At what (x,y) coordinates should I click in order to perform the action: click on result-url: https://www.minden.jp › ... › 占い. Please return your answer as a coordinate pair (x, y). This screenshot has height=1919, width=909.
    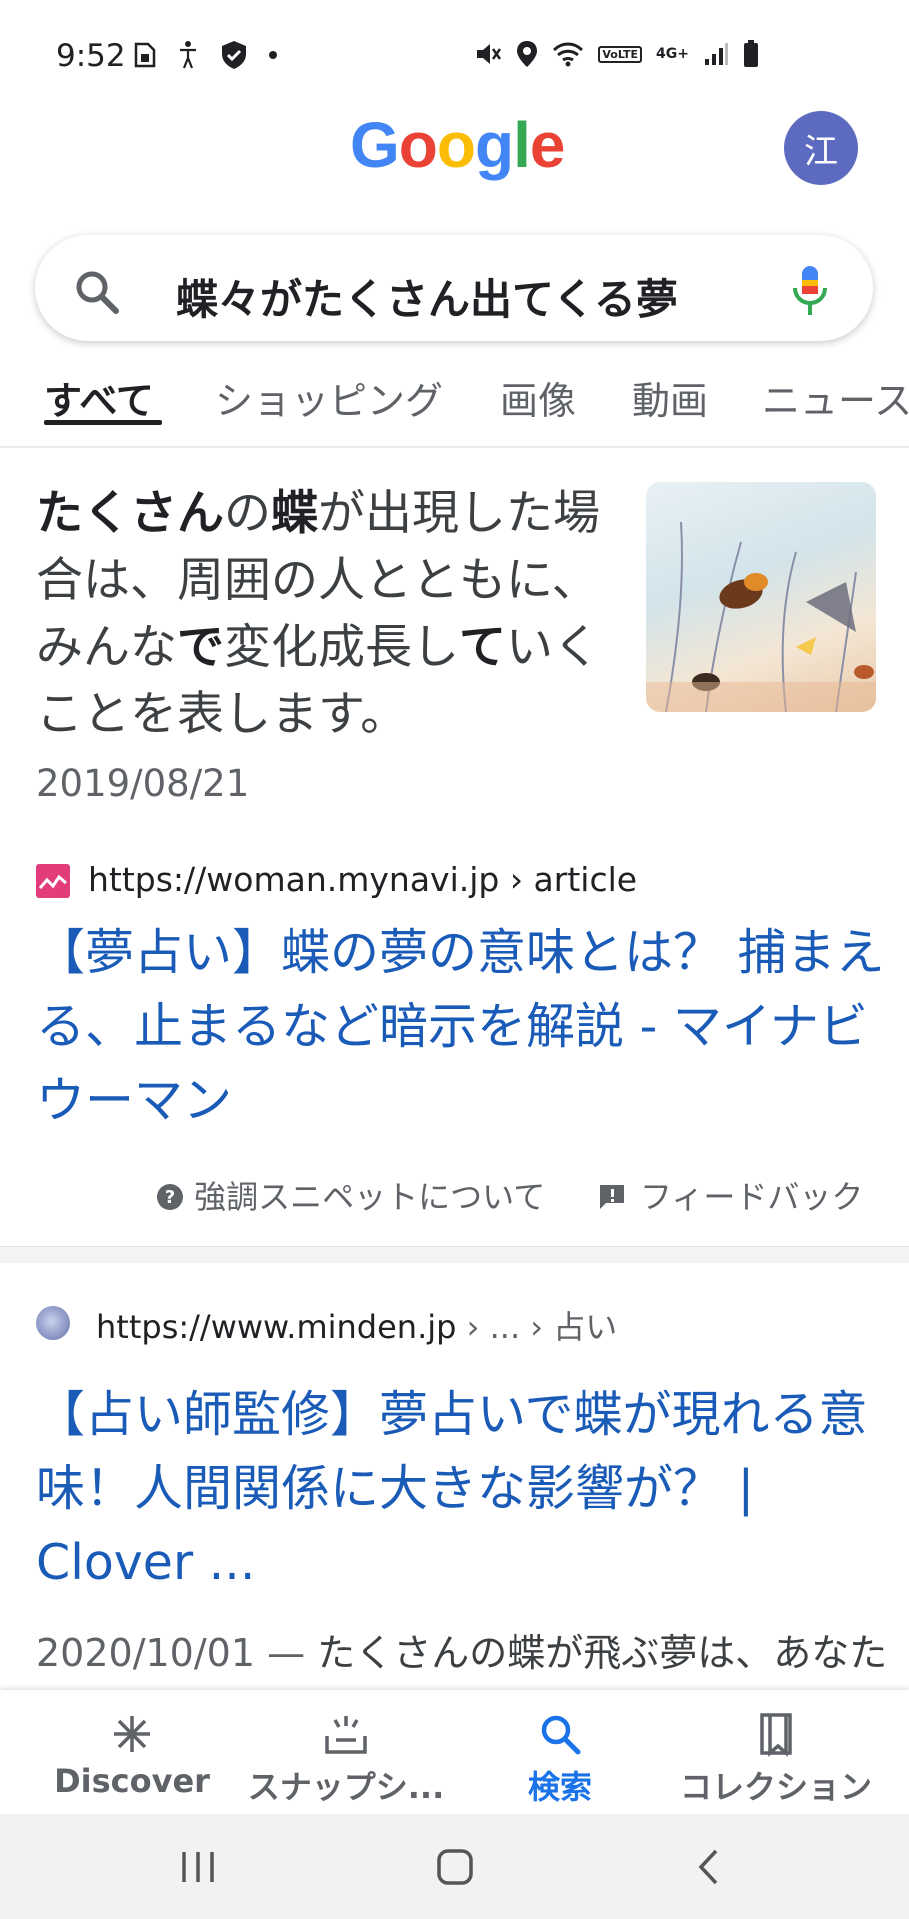
    Looking at the image, I should click on (356, 1325).